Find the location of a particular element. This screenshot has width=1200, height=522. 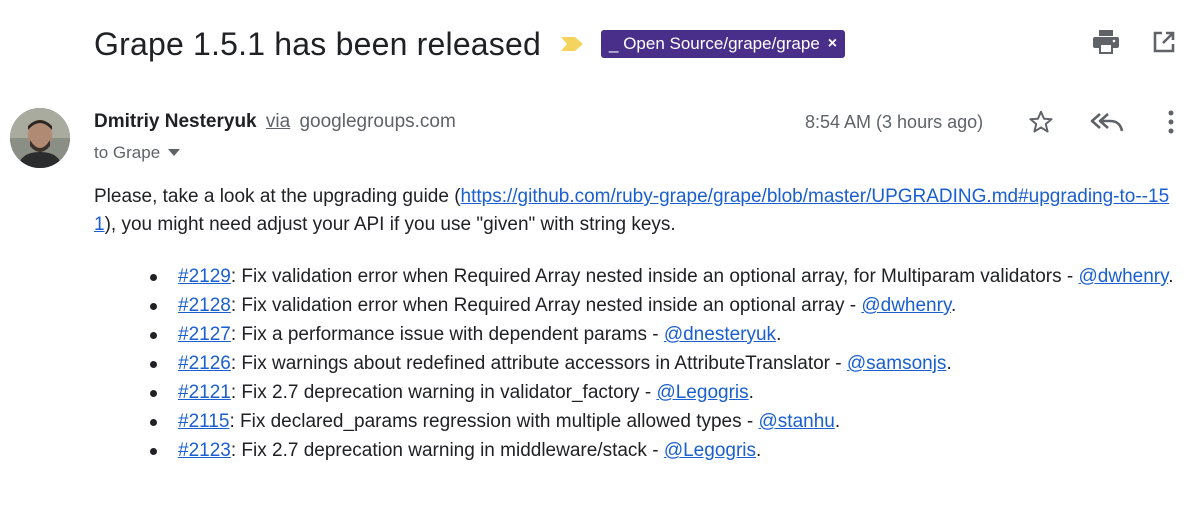

email-subject: Grape 1.5.1 has been released is located at coordinates (318, 43).